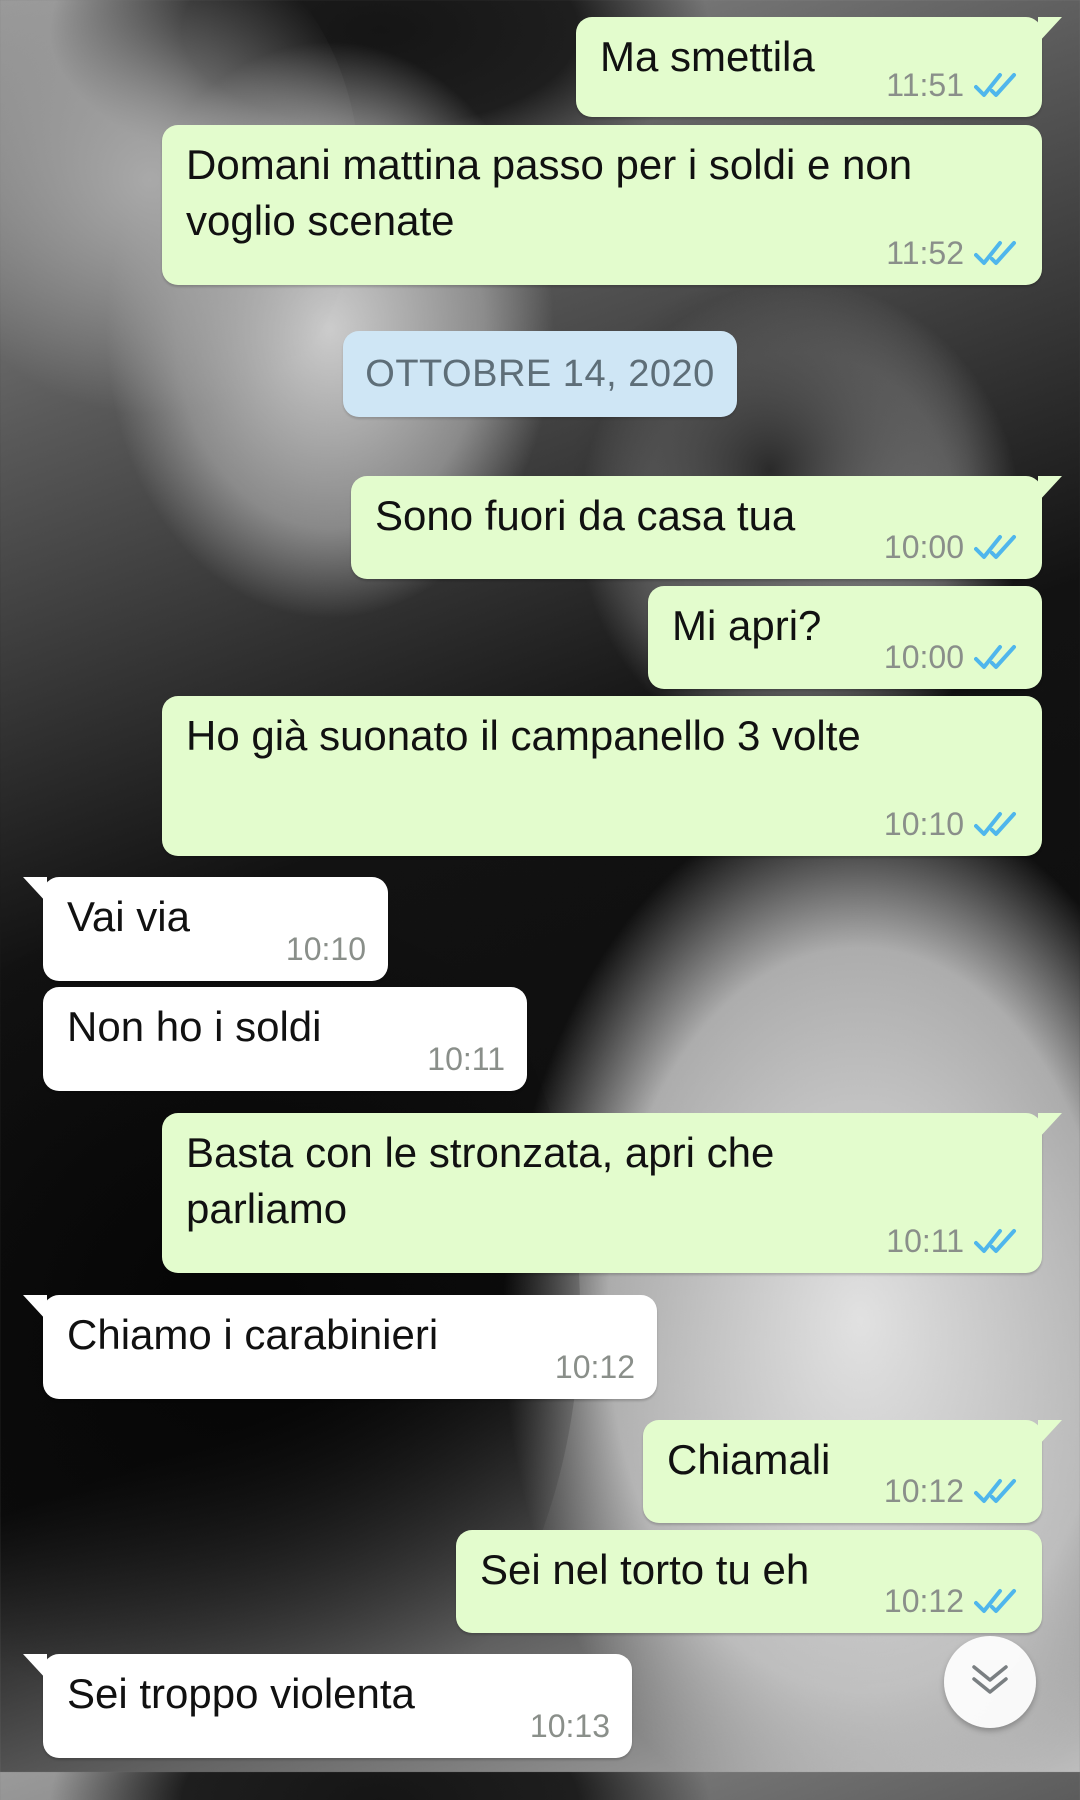  I want to click on outgoing-message: Sono fuori da casa tua 10:00, so click(706, 527).